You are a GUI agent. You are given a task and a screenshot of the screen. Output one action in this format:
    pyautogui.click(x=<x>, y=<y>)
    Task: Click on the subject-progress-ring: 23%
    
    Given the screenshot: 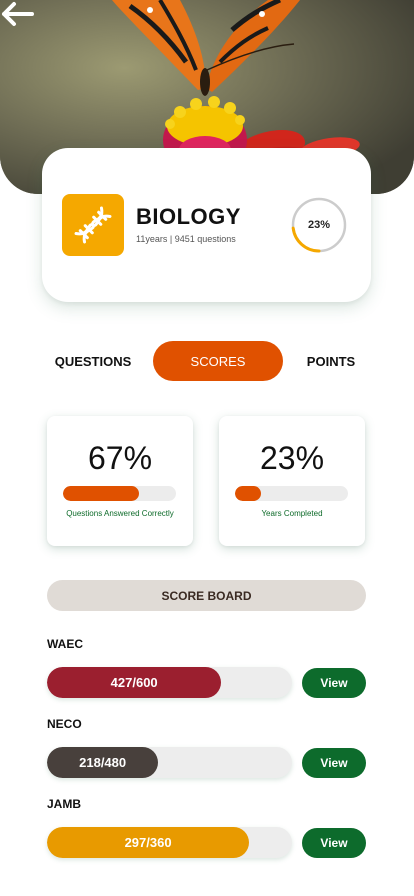 What is the action you would take?
    pyautogui.click(x=319, y=225)
    